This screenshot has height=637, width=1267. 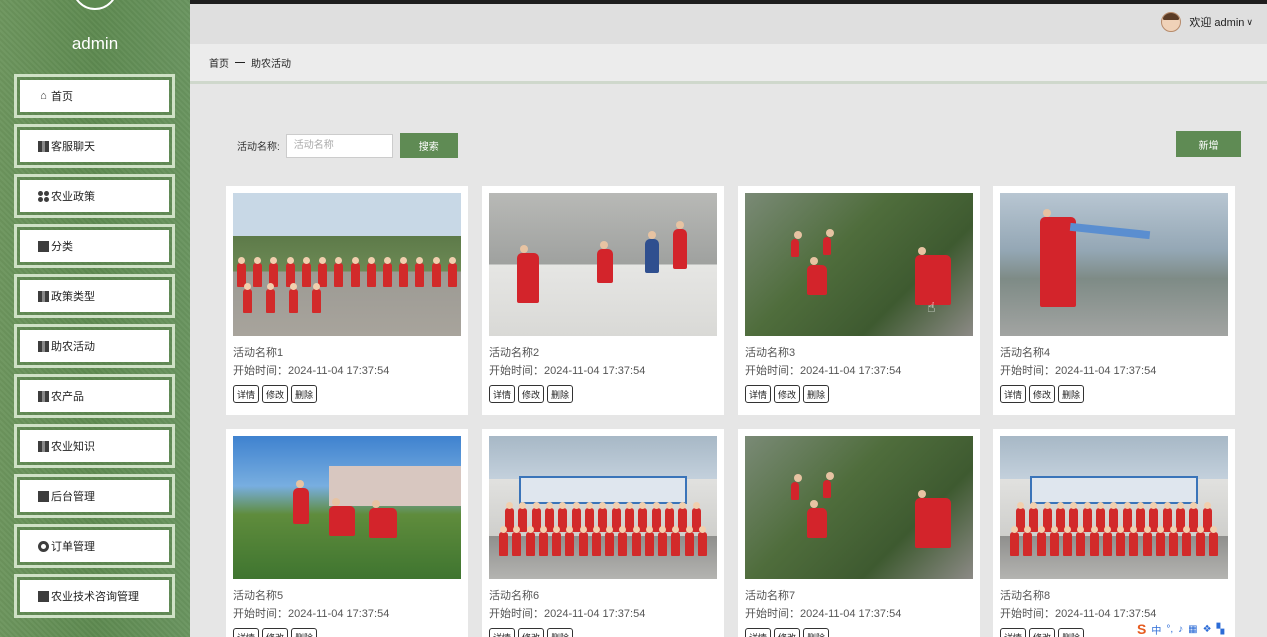 I want to click on activity-name: 活动名称8, so click(x=1025, y=596).